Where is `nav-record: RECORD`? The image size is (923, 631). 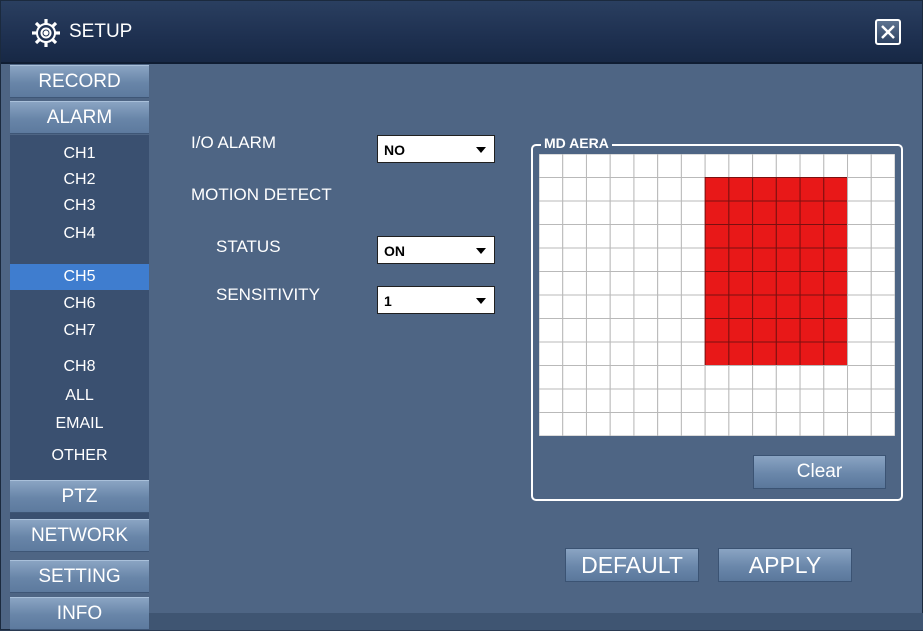
nav-record: RECORD is located at coordinates (79, 81).